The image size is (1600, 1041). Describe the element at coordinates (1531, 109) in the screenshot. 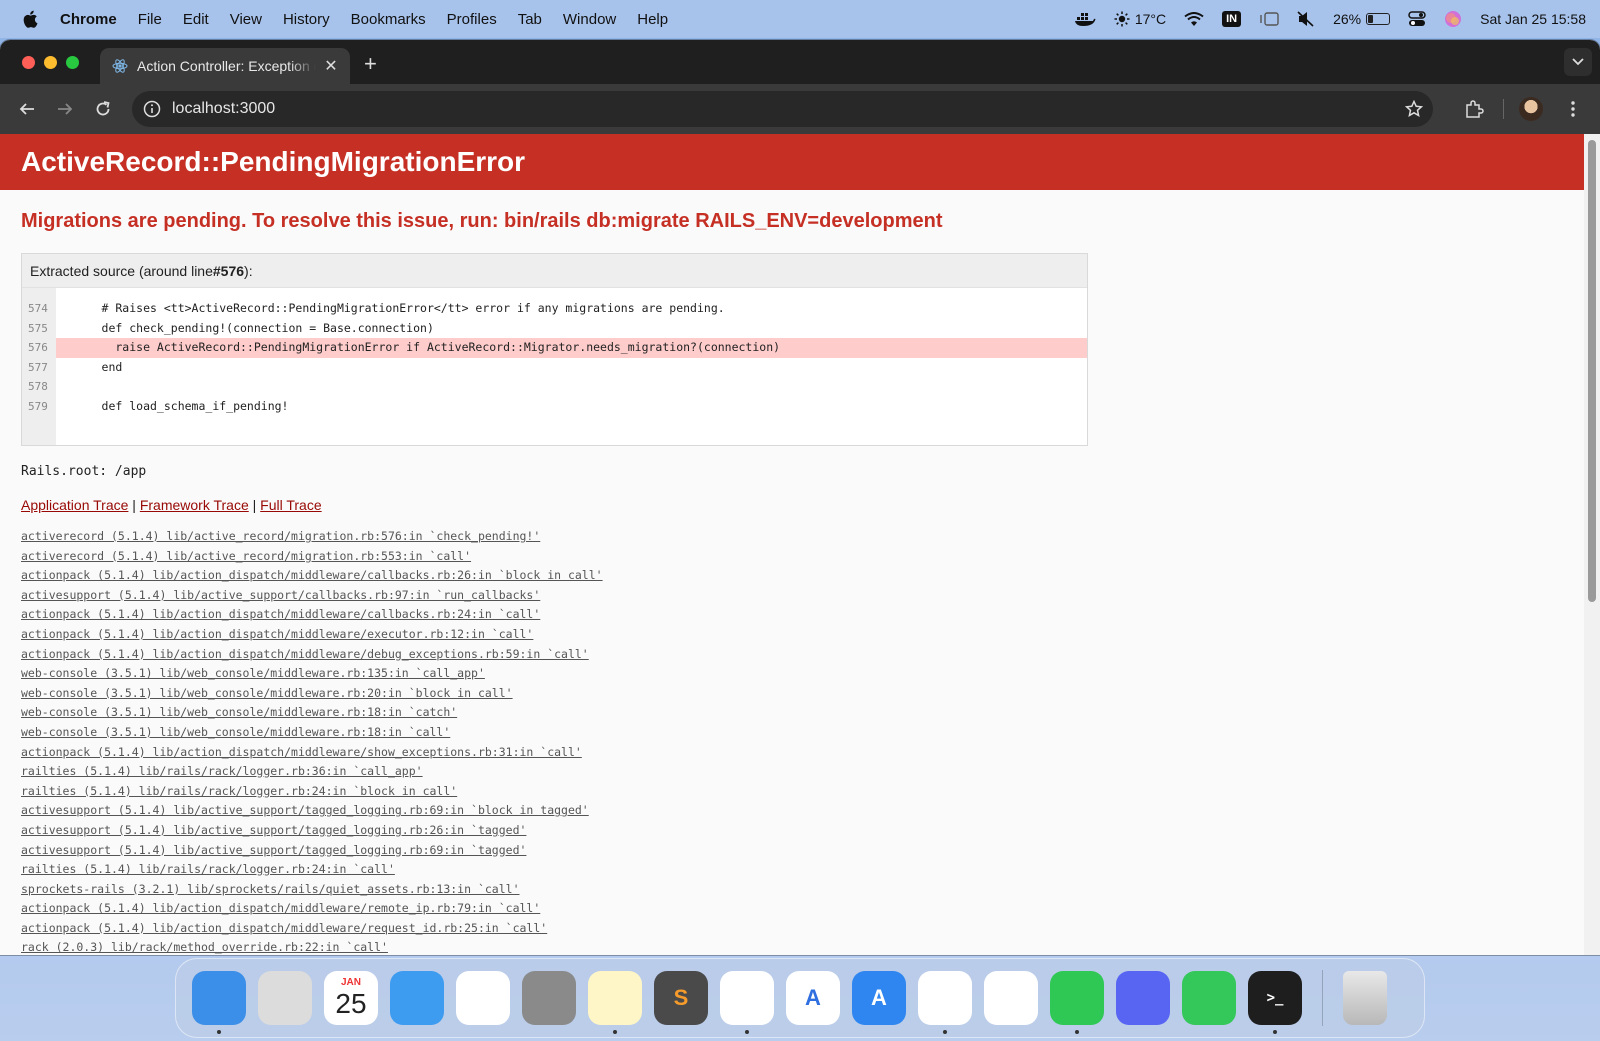

I see `profile-button` at that location.